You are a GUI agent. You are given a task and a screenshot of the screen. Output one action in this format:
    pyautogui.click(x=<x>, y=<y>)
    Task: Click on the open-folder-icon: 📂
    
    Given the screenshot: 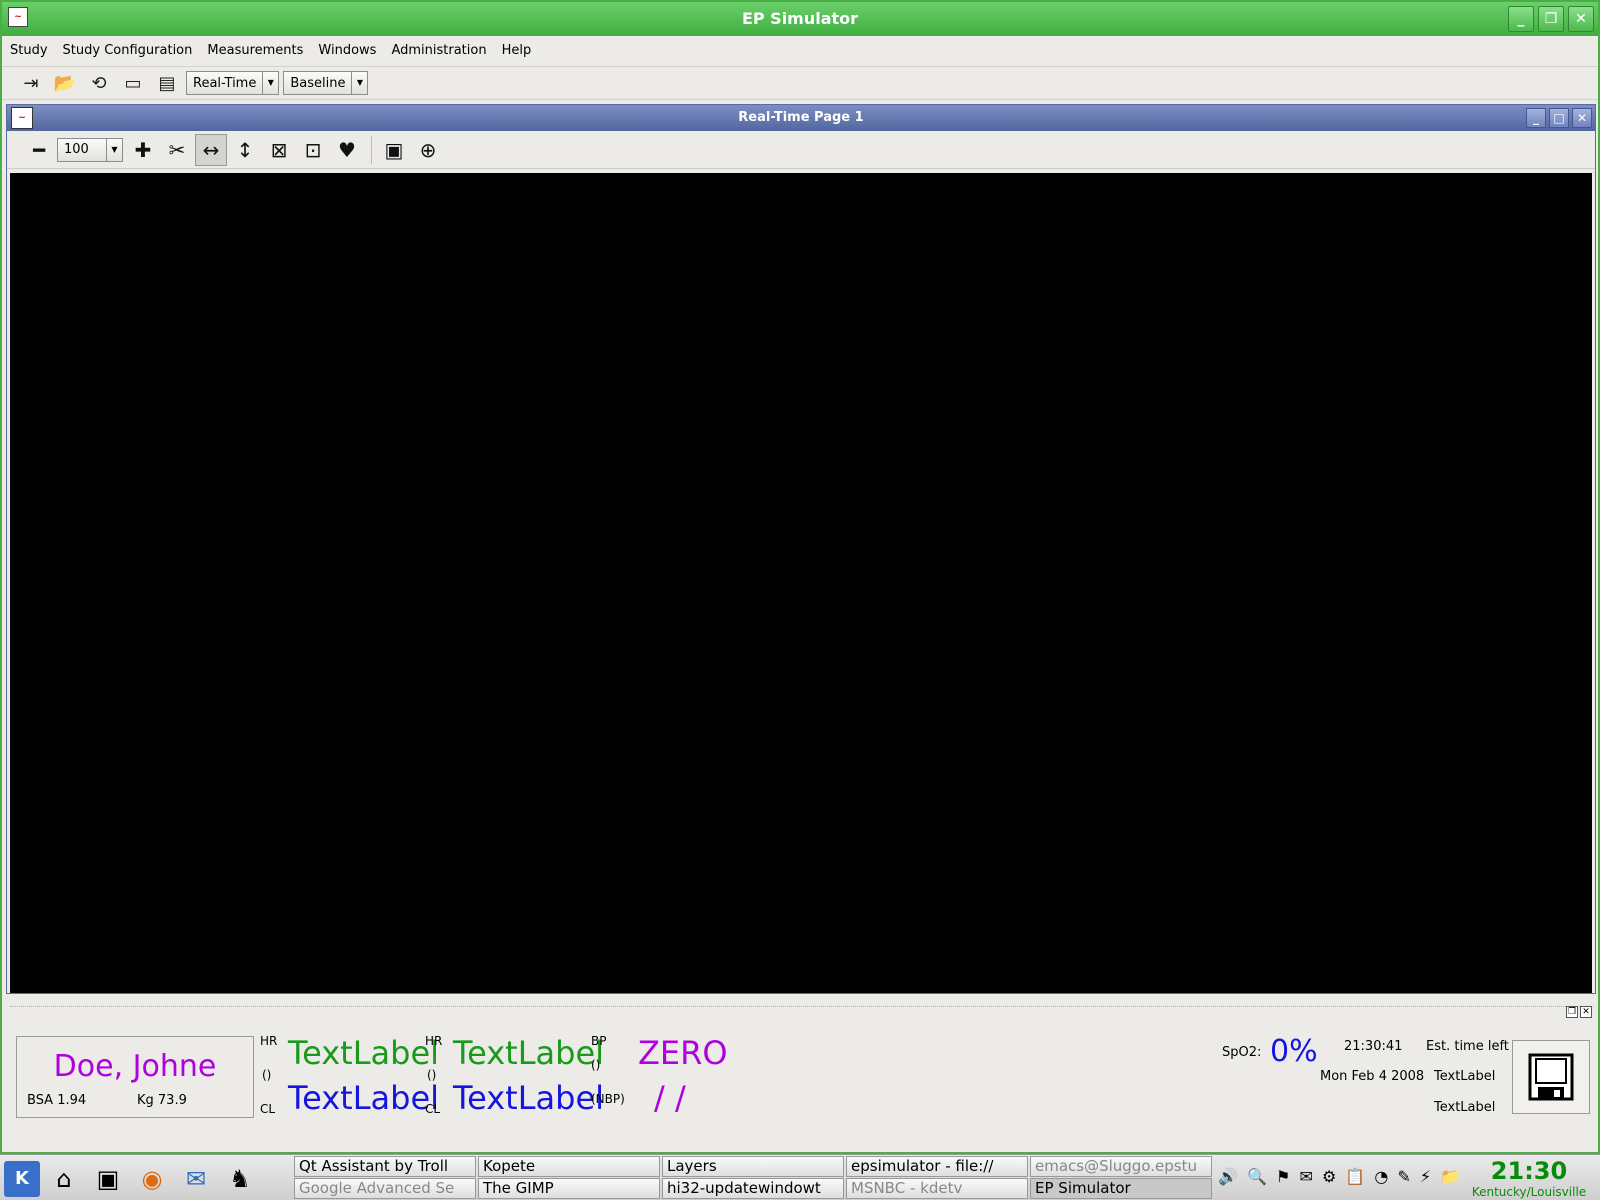 What is the action you would take?
    pyautogui.click(x=65, y=83)
    